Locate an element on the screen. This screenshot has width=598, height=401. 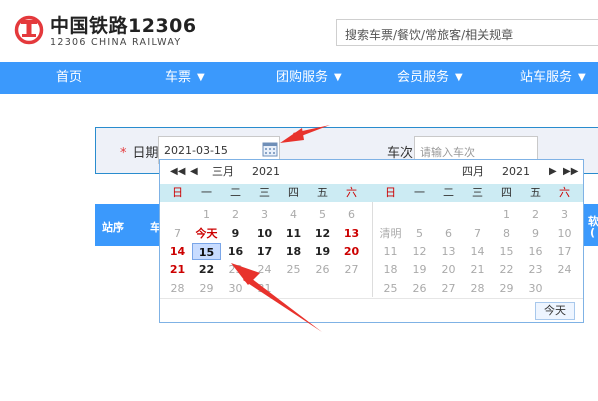
nav-item-home: 首页 is located at coordinates (69, 78).